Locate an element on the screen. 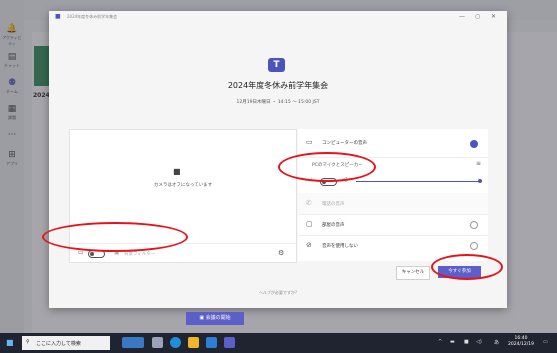 The width and height of the screenshot is (557, 353). notification-icon: ▭ is located at coordinates (545, 342).